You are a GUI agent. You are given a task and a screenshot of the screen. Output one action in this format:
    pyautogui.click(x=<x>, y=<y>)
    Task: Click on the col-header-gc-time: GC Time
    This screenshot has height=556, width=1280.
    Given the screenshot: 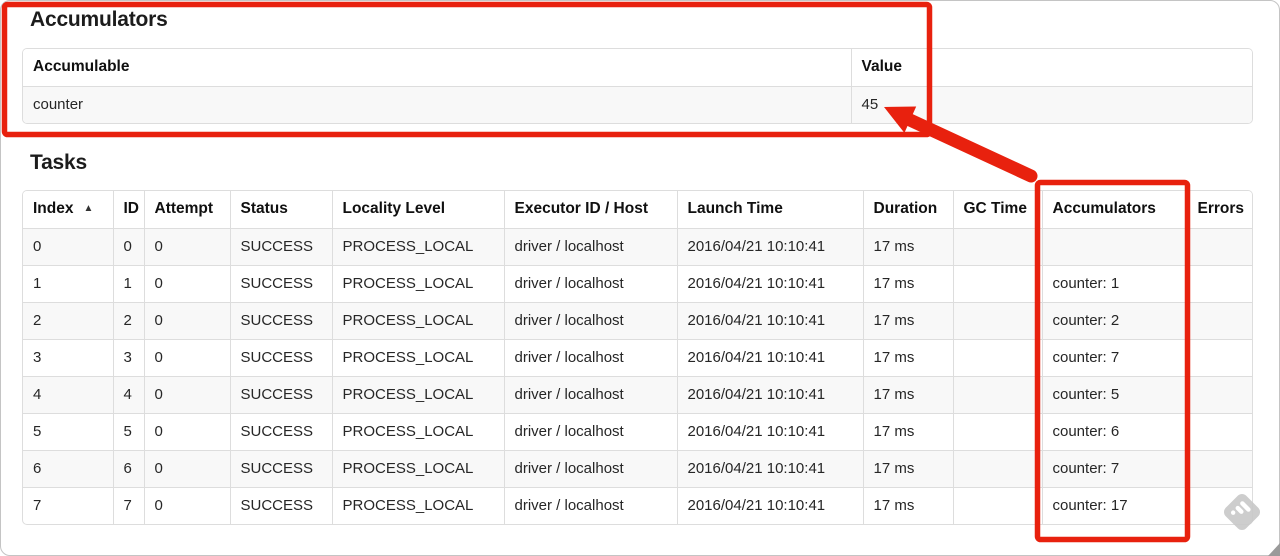 What is the action you would take?
    pyautogui.click(x=997, y=209)
    